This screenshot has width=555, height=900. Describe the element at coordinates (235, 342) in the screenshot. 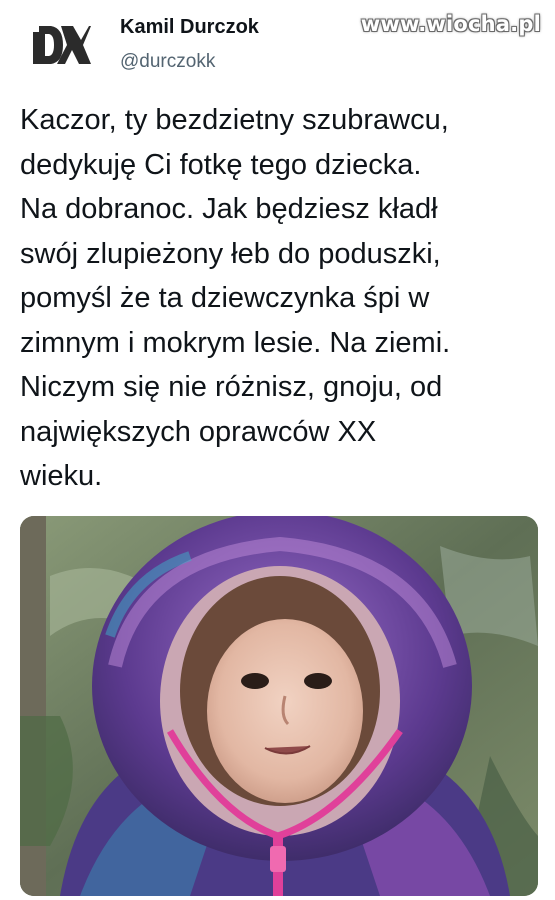

I see `tweet-text-line: zimnym i mokrym lesie. Na ziemi.` at that location.